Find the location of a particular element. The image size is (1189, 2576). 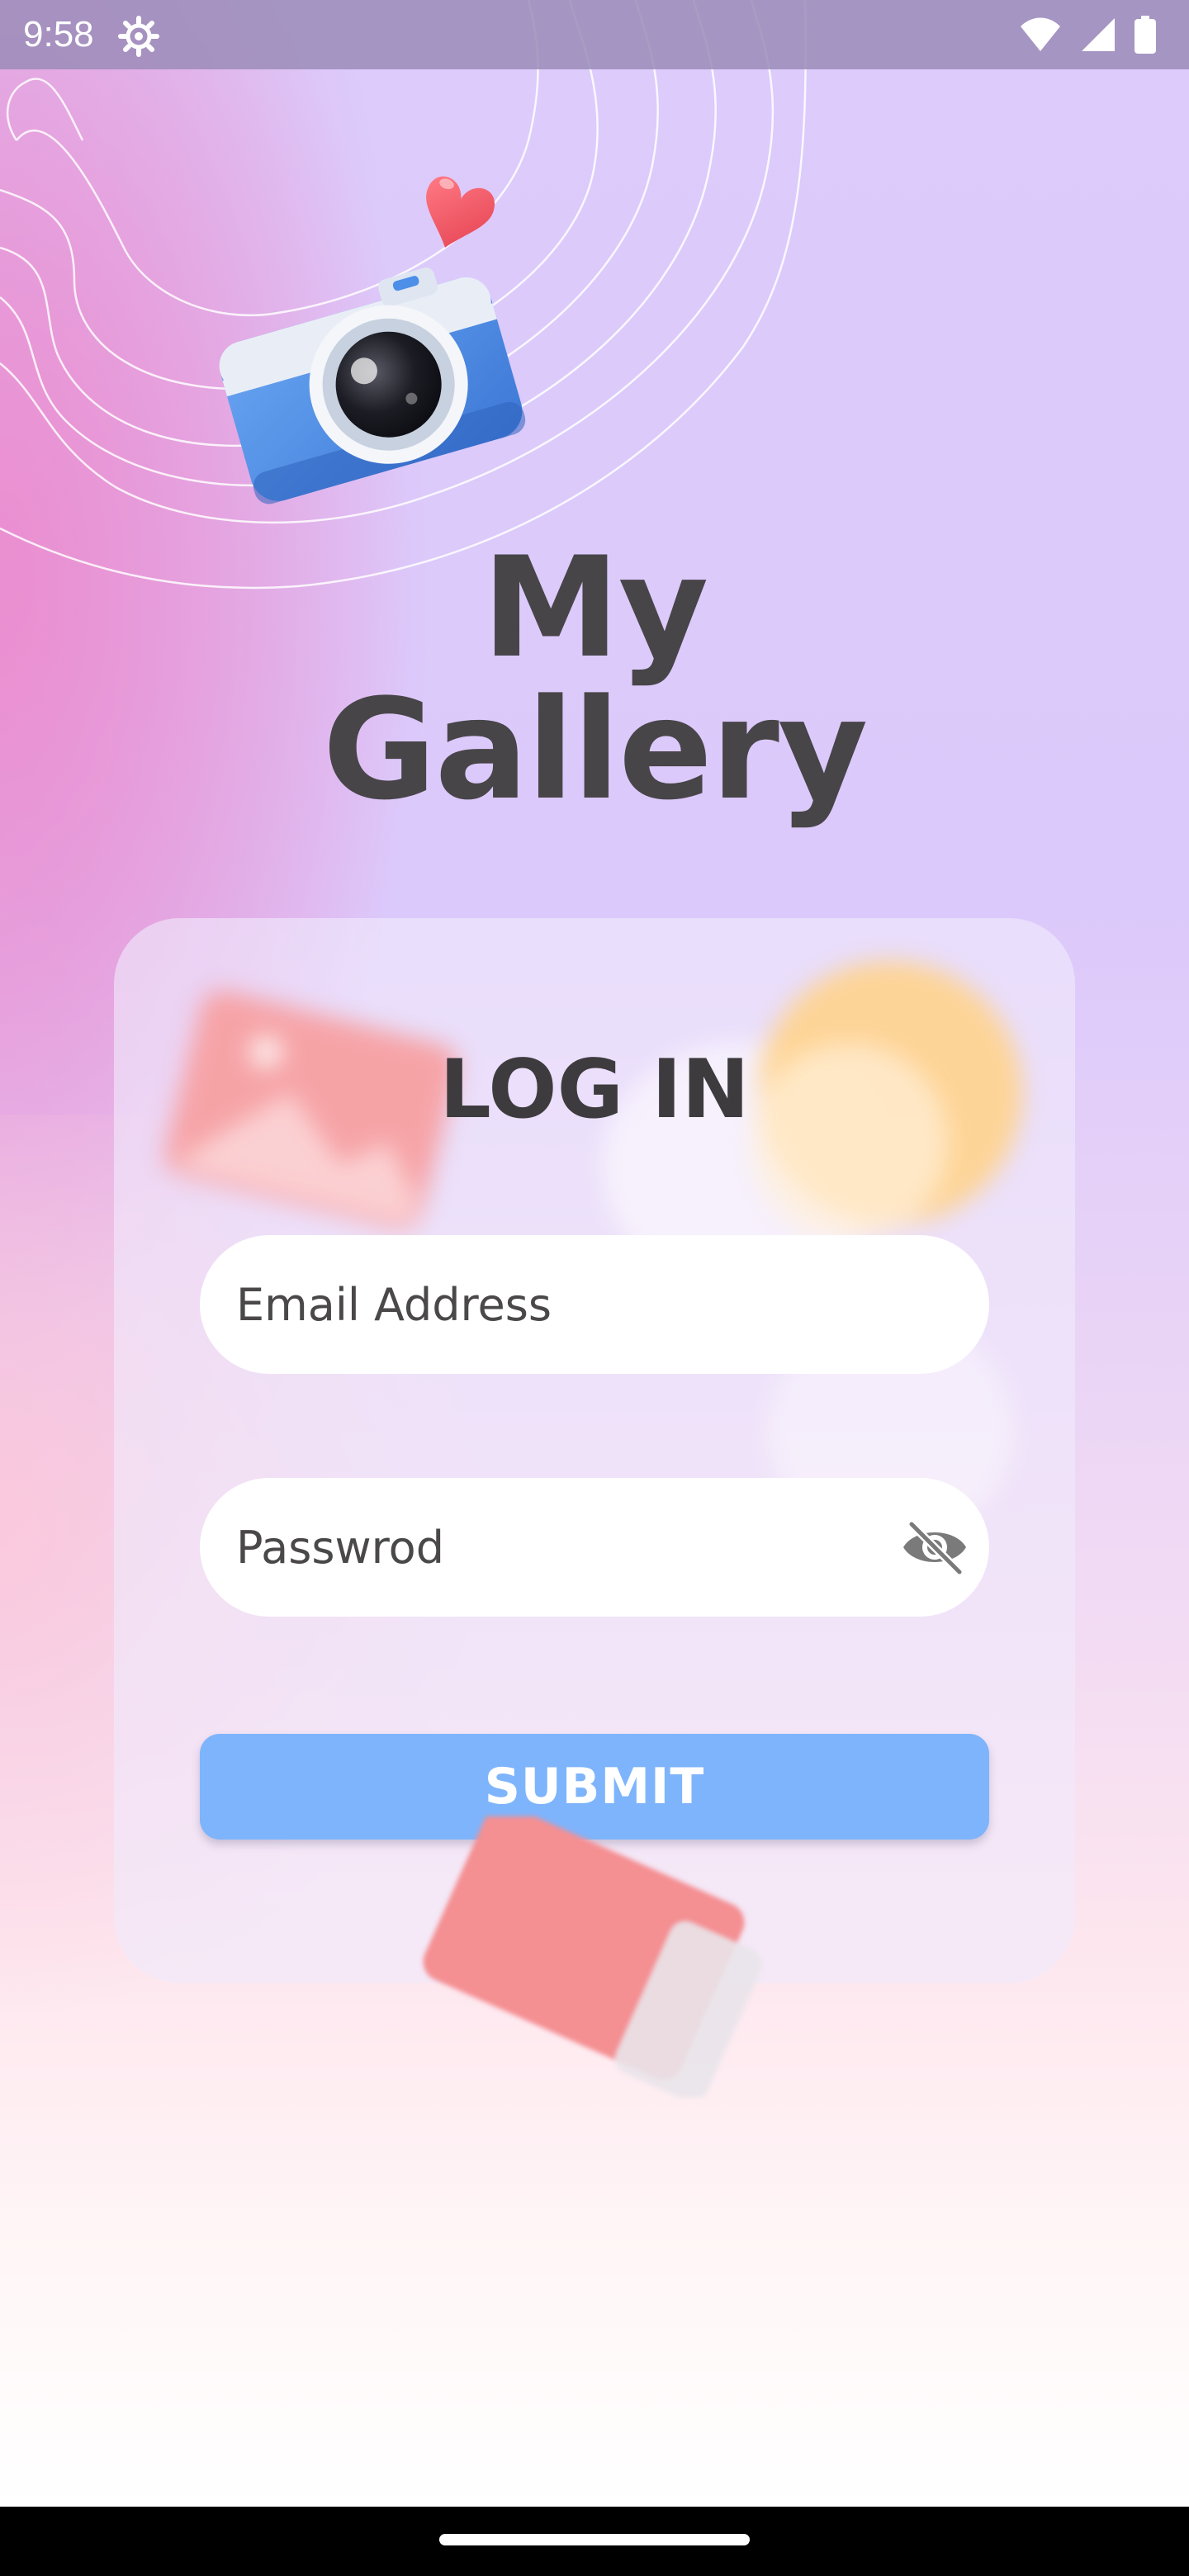

camera-heart-illustration is located at coordinates (372, 340).